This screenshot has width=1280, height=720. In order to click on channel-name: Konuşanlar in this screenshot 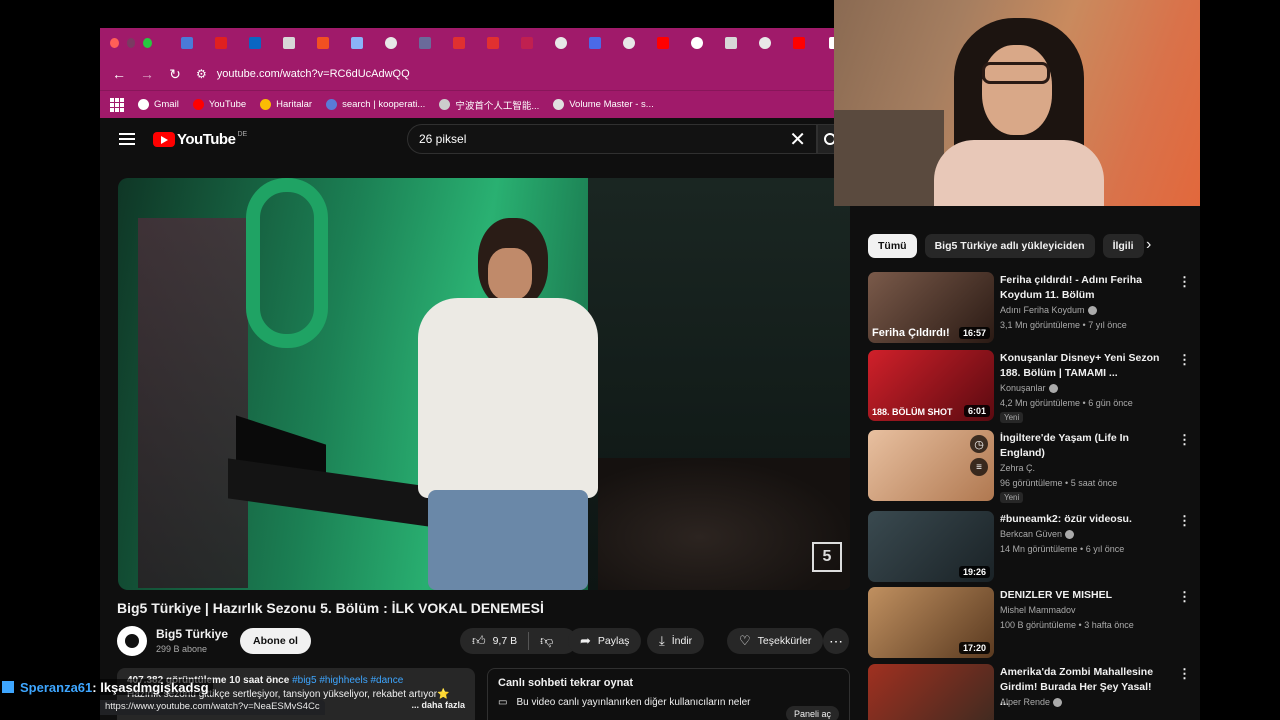, I will do `click(1029, 388)`.